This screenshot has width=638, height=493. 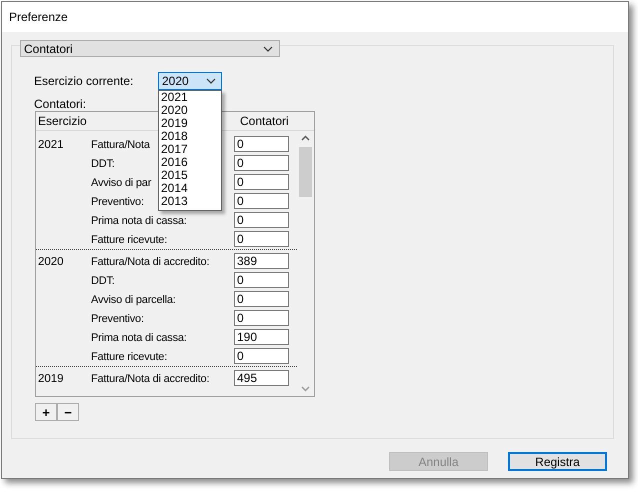 What do you see at coordinates (191, 123) in the screenshot?
I see `year-option: 2019` at bounding box center [191, 123].